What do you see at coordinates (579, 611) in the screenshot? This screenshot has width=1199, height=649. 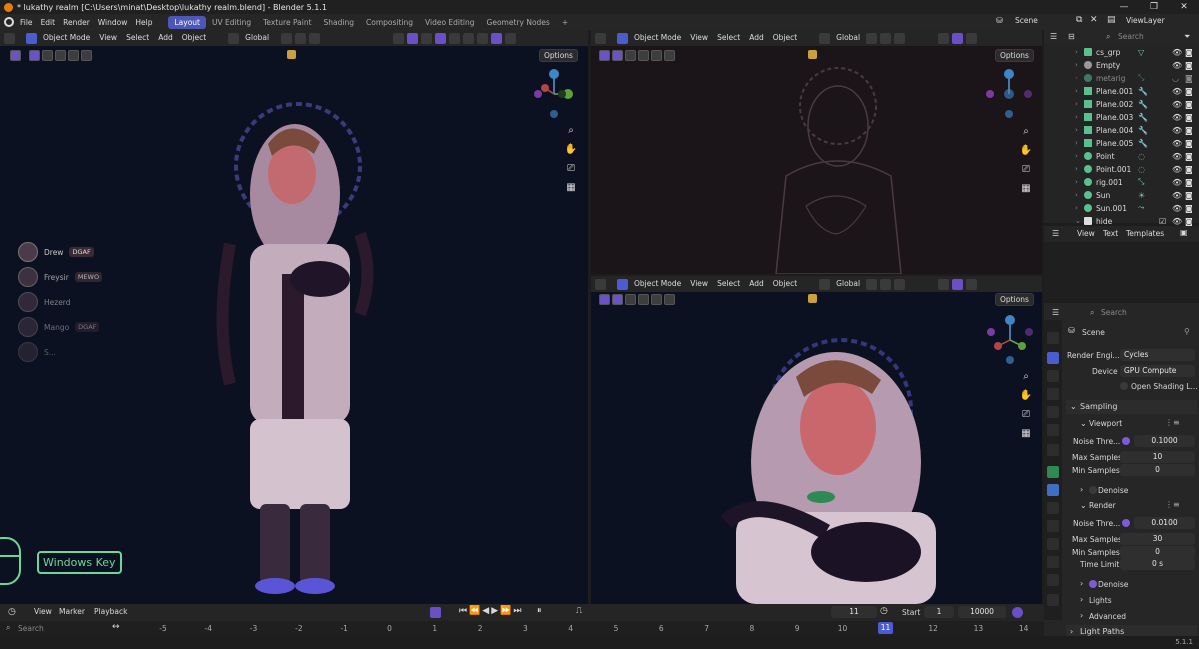 I see `sync-icon: ⎍` at bounding box center [579, 611].